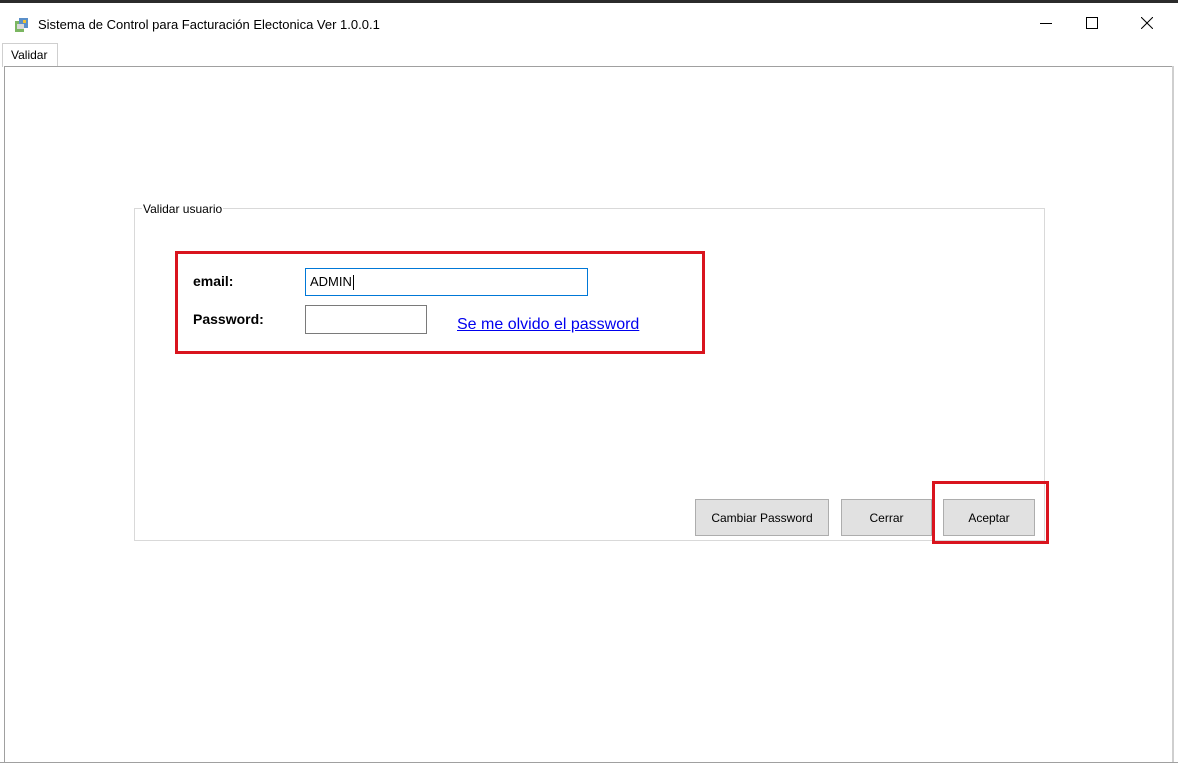  I want to click on close-form-button: Cerrar, so click(886, 517).